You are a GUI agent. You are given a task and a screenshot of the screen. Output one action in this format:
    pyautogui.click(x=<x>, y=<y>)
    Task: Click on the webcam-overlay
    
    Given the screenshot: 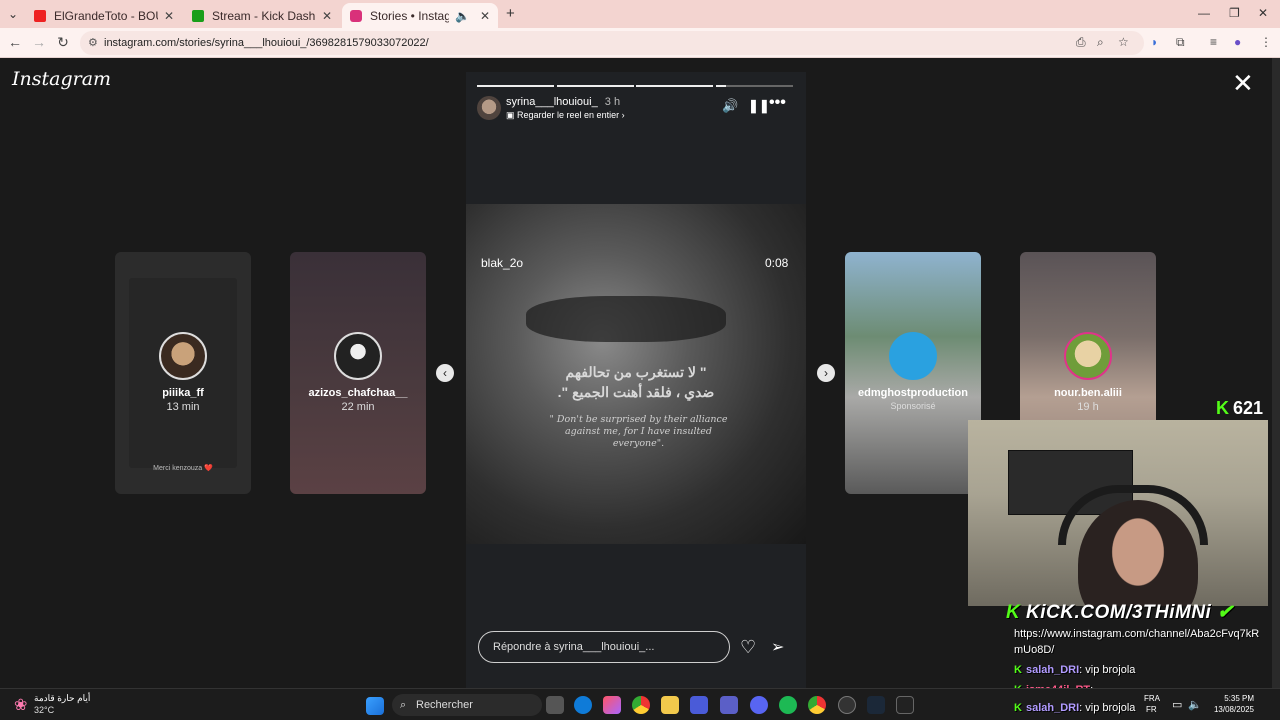 What is the action you would take?
    pyautogui.click(x=1118, y=513)
    